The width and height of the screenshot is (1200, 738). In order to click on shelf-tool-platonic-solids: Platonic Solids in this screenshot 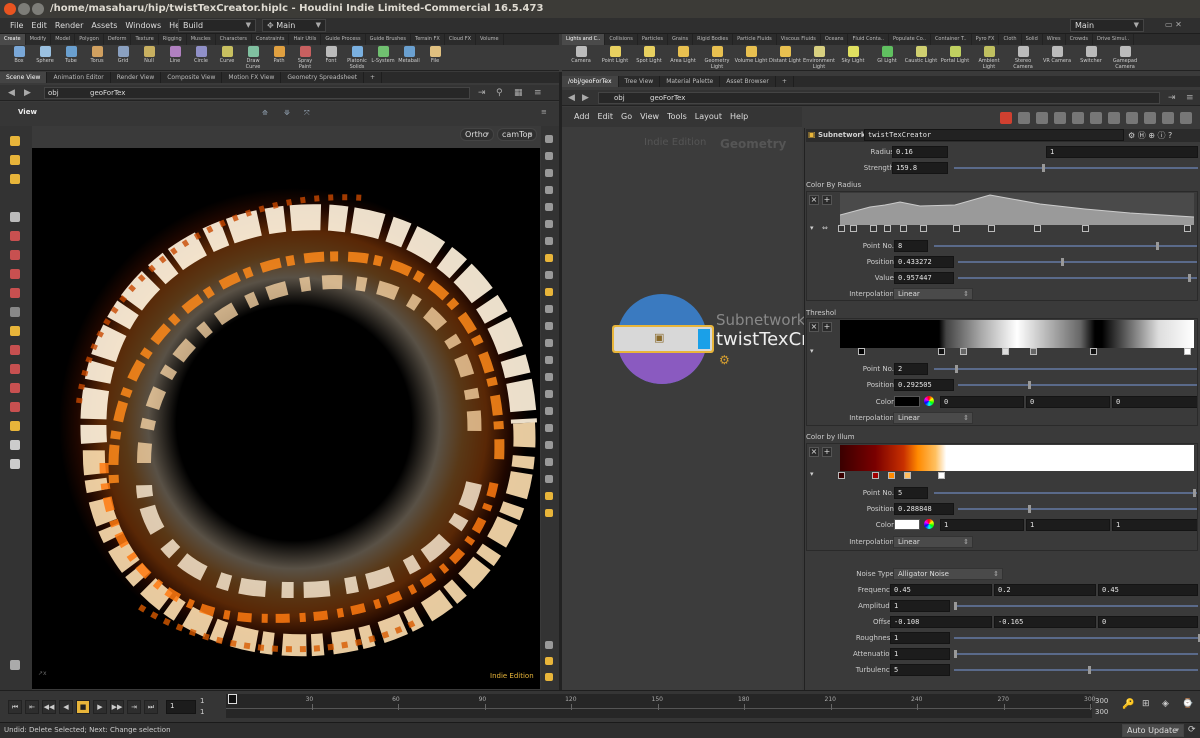, I will do `click(357, 57)`.